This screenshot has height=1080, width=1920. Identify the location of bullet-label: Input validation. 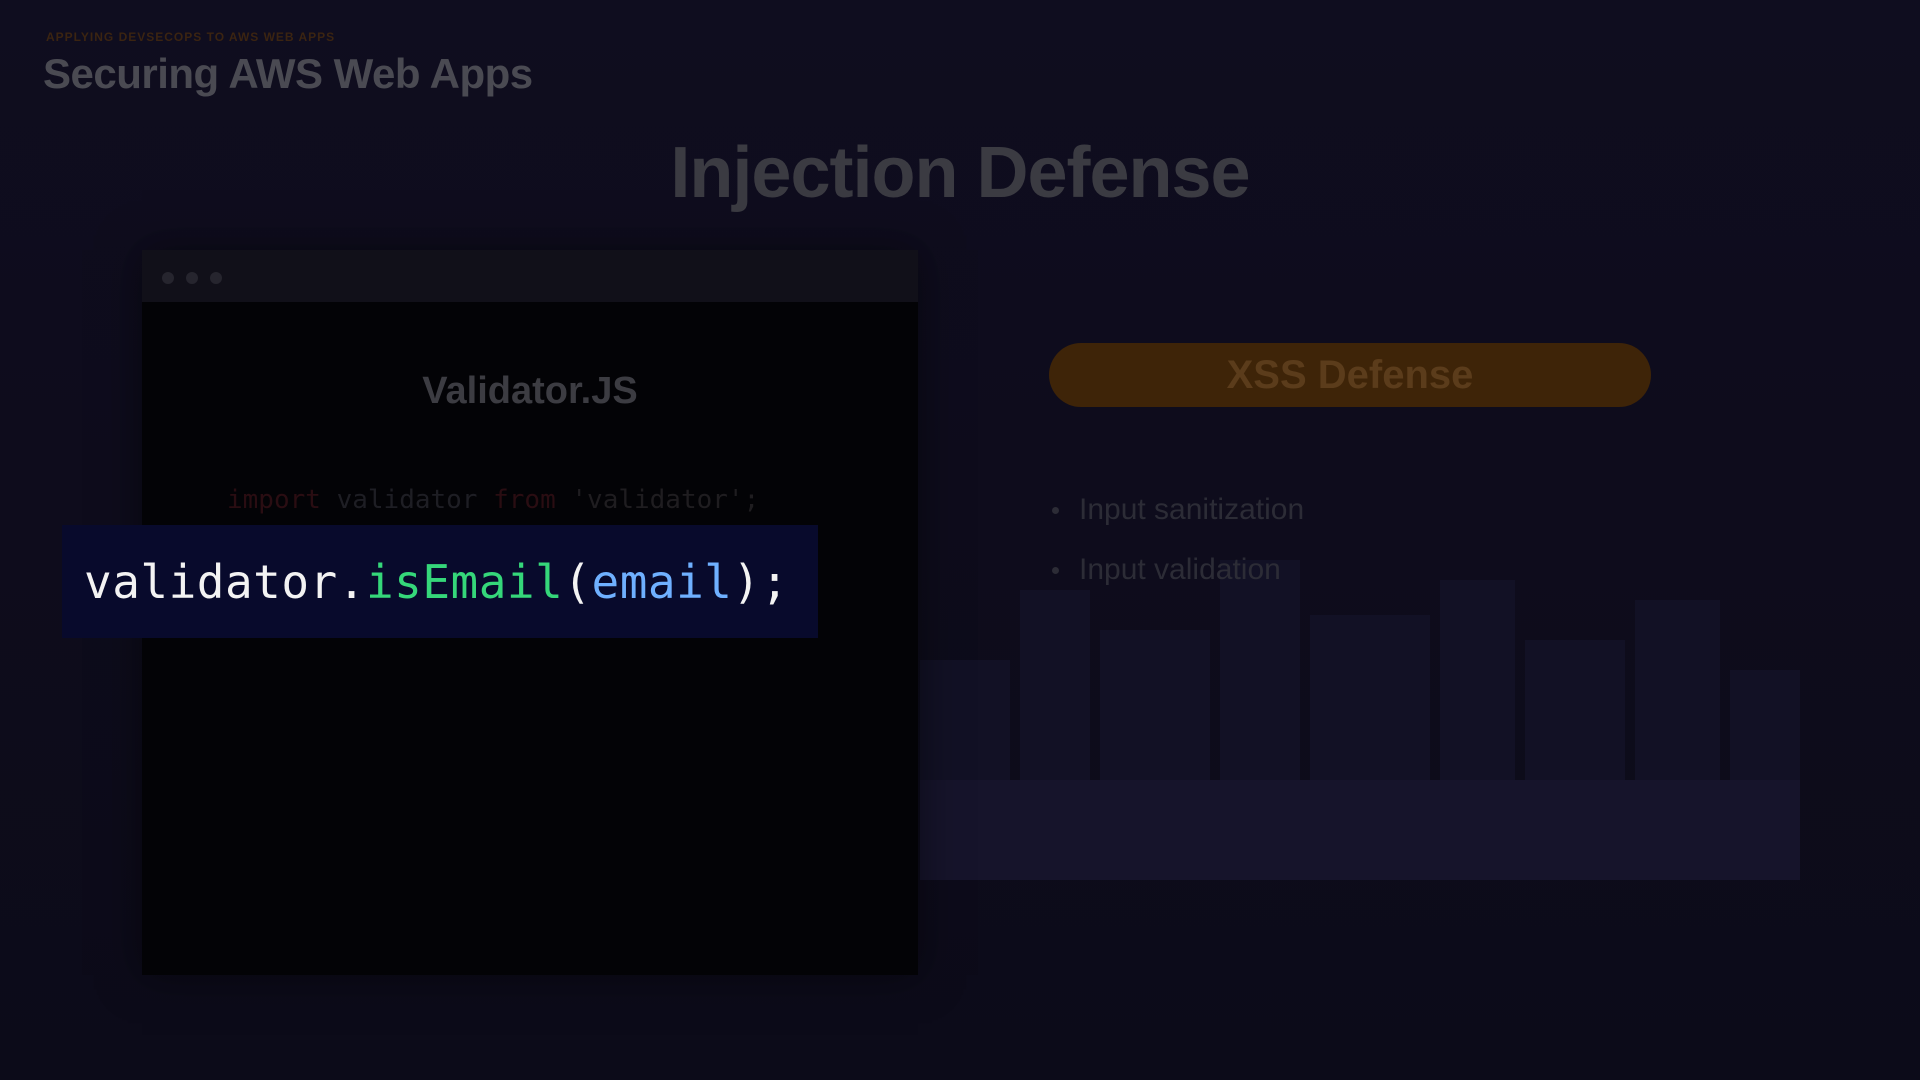
(1180, 569).